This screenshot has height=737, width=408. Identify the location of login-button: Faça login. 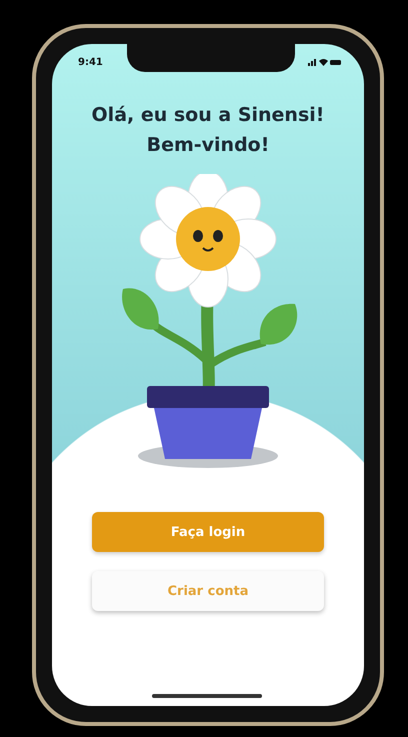
(208, 532).